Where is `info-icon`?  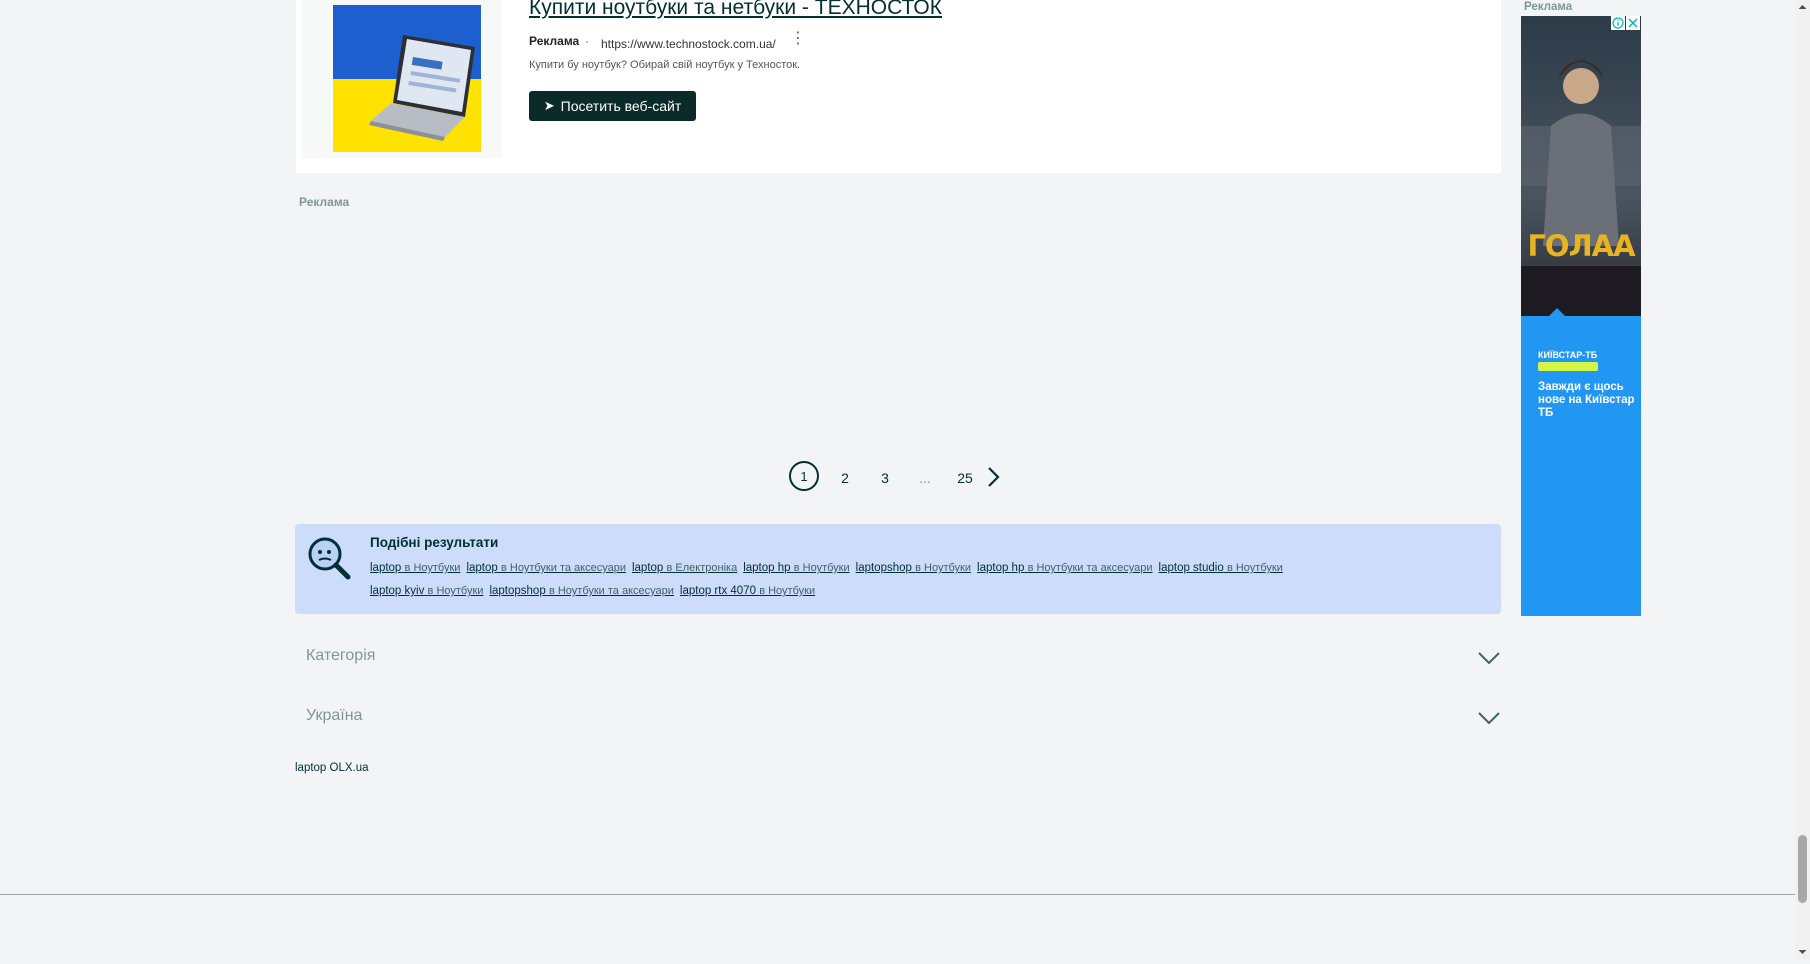 info-icon is located at coordinates (1618, 23).